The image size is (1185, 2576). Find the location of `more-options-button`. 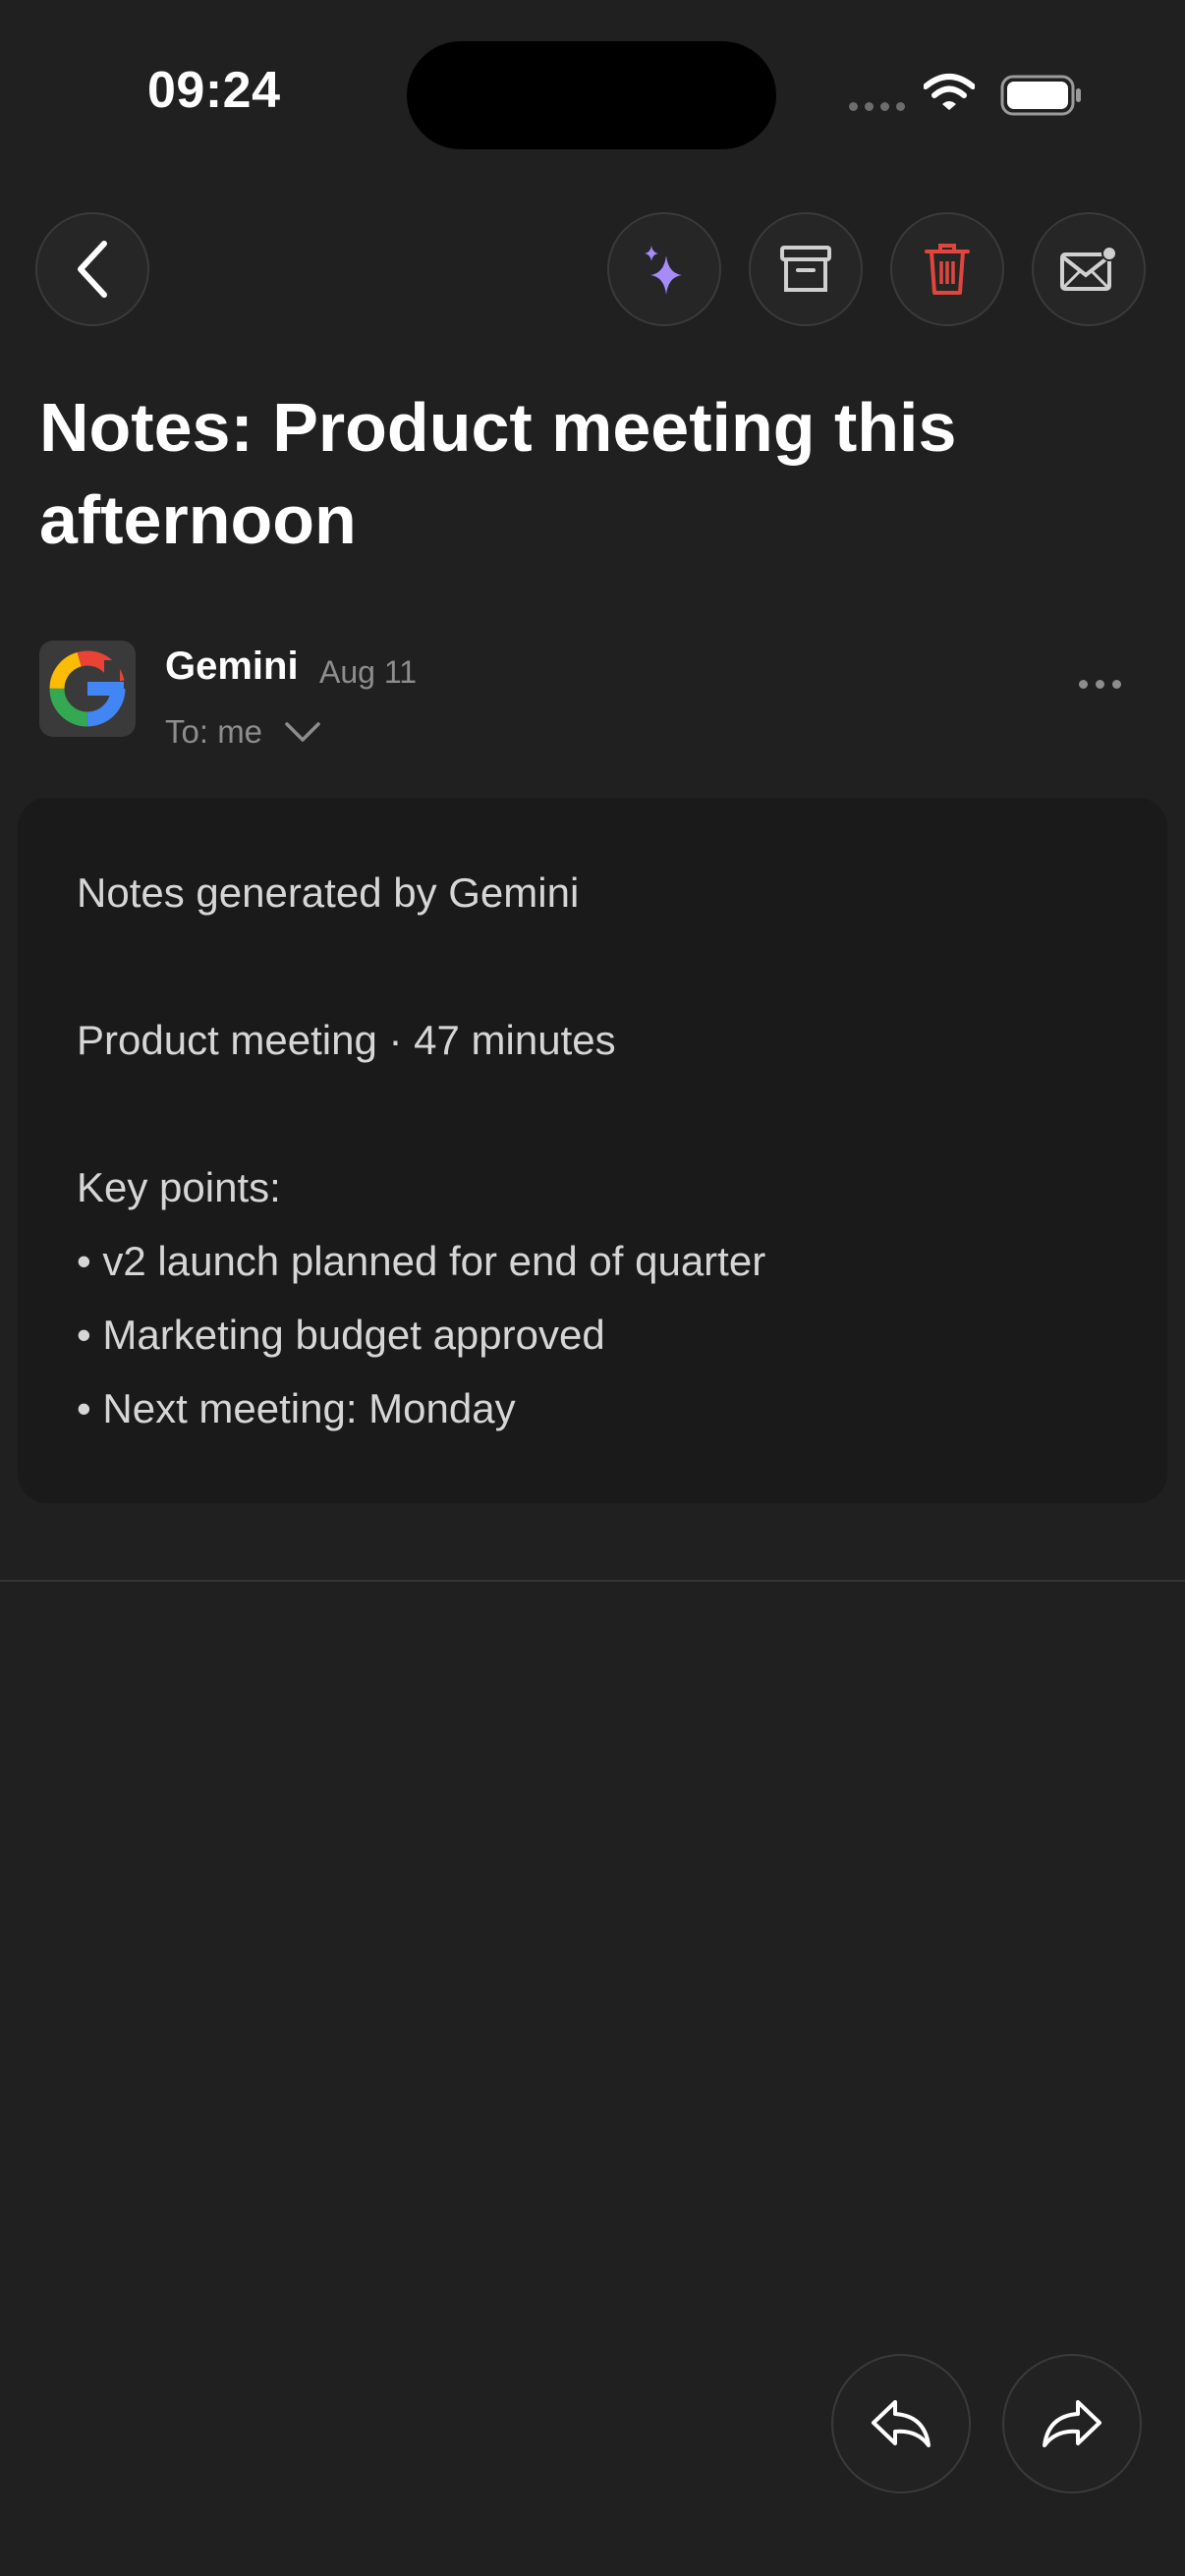

more-options-button is located at coordinates (1100, 684).